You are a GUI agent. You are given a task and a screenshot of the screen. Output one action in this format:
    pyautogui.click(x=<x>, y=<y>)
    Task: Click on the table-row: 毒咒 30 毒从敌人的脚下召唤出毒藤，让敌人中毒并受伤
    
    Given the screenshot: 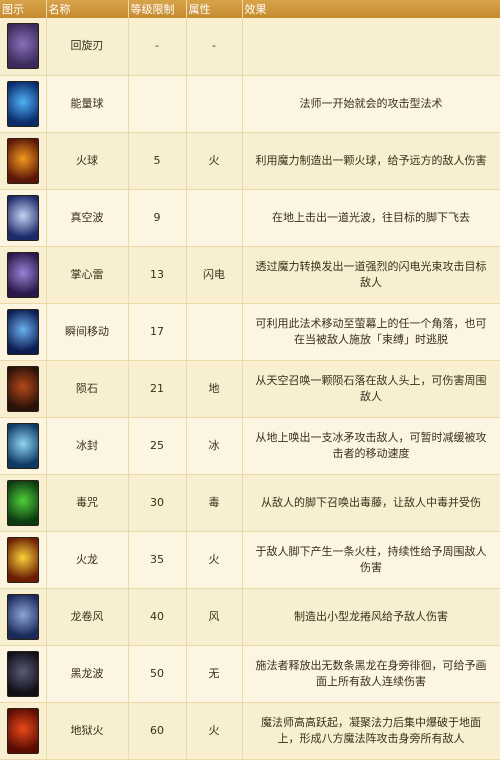 What is the action you would take?
    pyautogui.click(x=250, y=503)
    